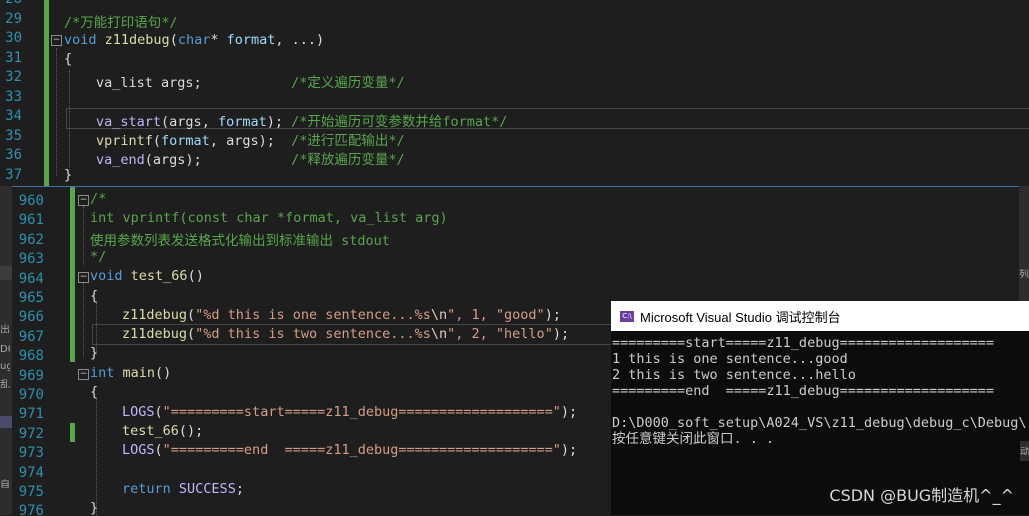 Image resolution: width=1029 pixels, height=516 pixels. What do you see at coordinates (121, 23) in the screenshot?
I see `code-line: /*万能打印语句*/` at bounding box center [121, 23].